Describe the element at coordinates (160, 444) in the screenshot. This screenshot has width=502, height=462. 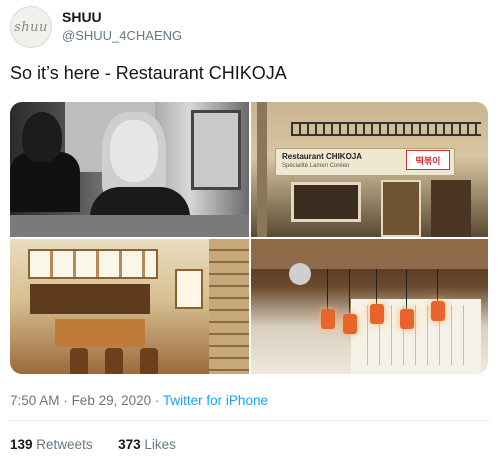
I see `likes-label: Likes` at that location.